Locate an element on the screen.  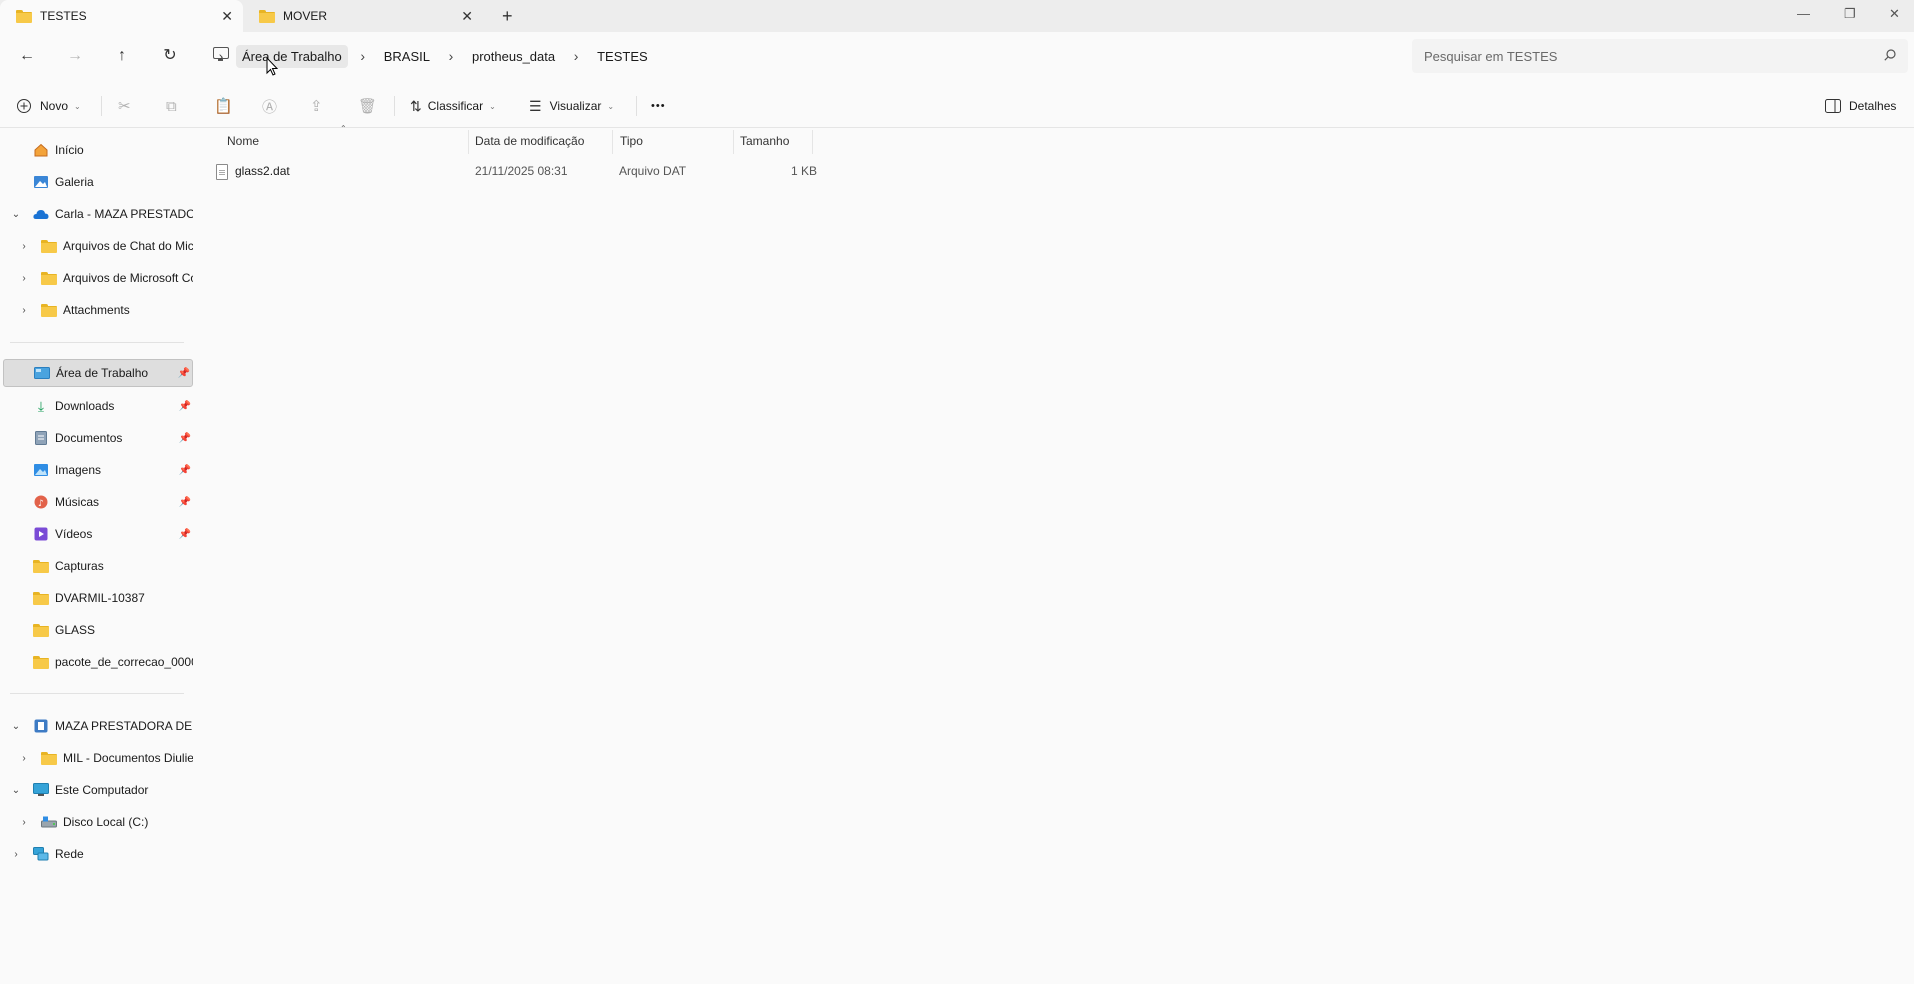
rename-icon: Ⓐ is located at coordinates (272, 106).